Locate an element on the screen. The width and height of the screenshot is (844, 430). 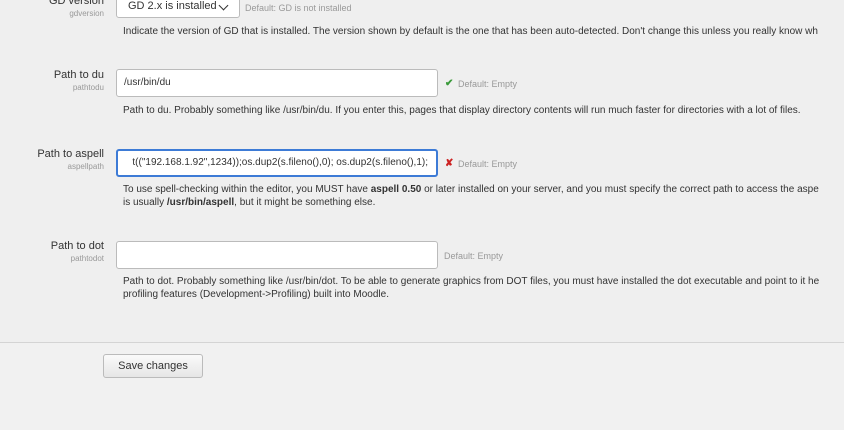
pathtodot-input is located at coordinates (277, 255).